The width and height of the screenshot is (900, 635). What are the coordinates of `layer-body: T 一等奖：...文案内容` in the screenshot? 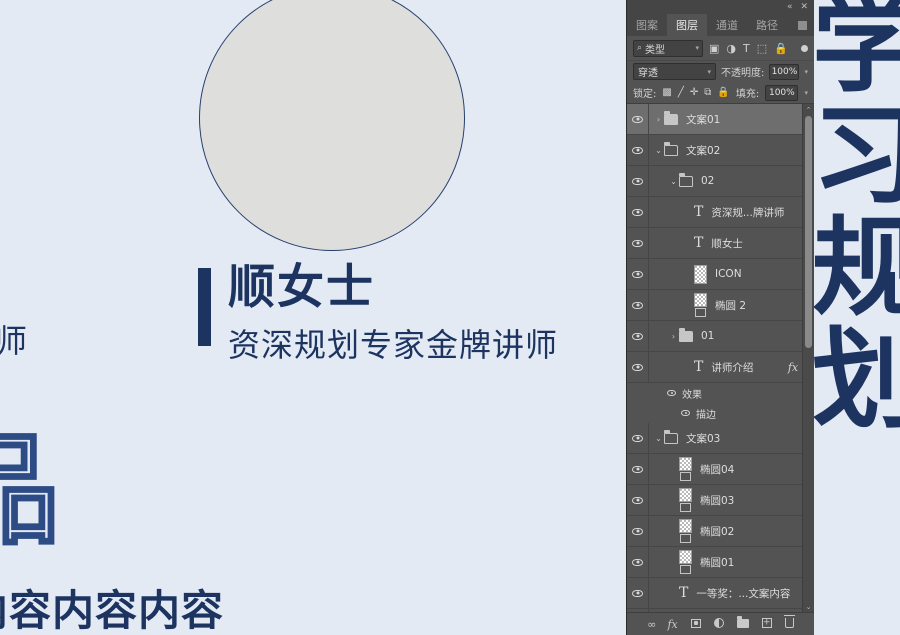 It's located at (731, 593).